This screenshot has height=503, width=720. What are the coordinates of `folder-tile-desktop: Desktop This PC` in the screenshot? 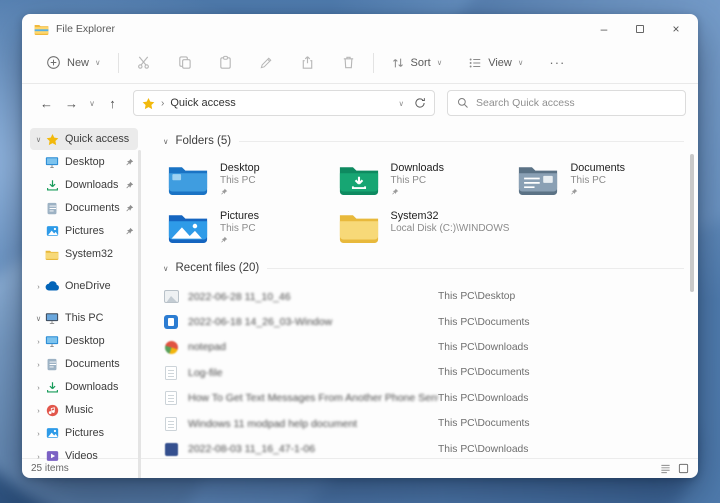 It's located at (248, 179).